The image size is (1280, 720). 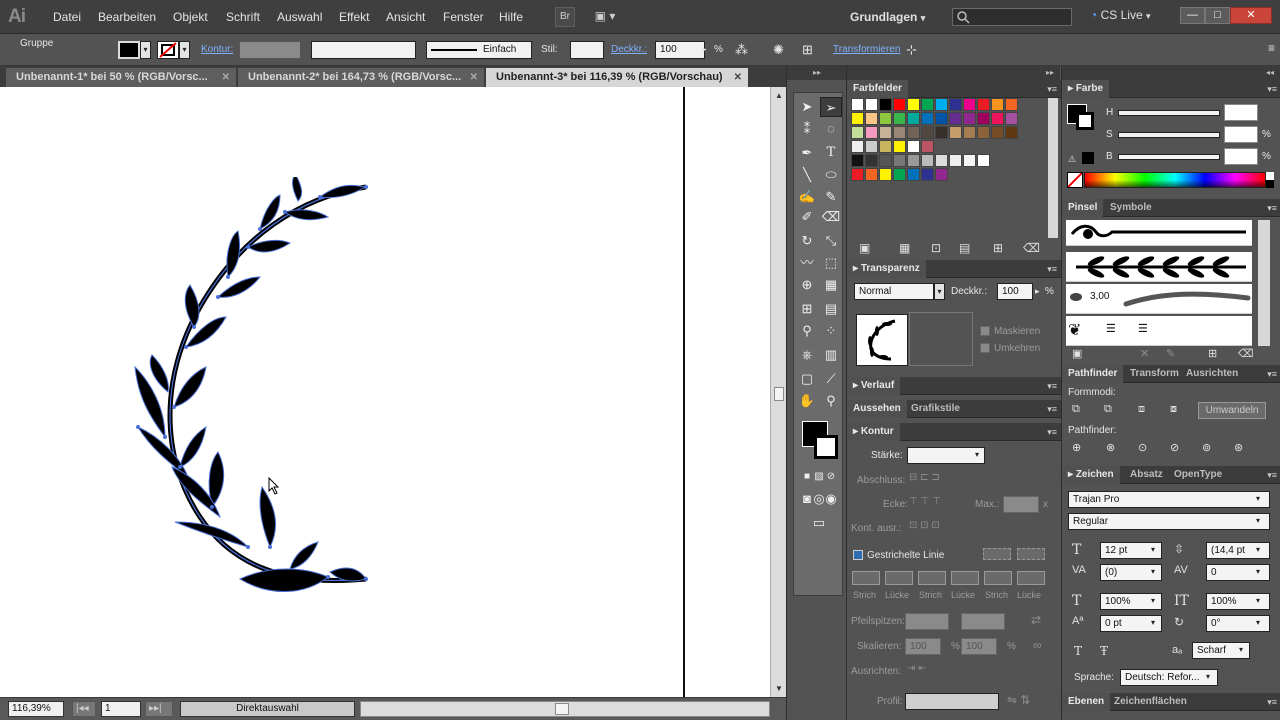 What do you see at coordinates (831, 401) in the screenshot?
I see `zoom-tool-icon: ⚲` at bounding box center [831, 401].